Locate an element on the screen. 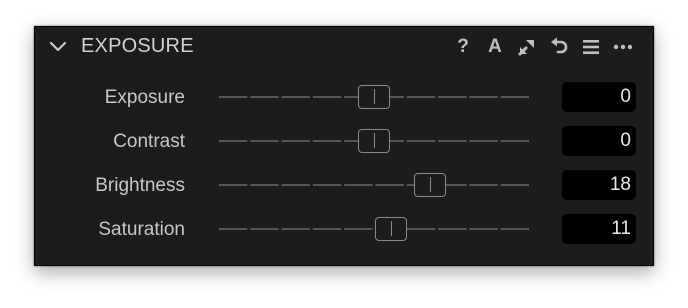 The image size is (688, 308). slider-row-exposure: Exposure 0 is located at coordinates (344, 98).